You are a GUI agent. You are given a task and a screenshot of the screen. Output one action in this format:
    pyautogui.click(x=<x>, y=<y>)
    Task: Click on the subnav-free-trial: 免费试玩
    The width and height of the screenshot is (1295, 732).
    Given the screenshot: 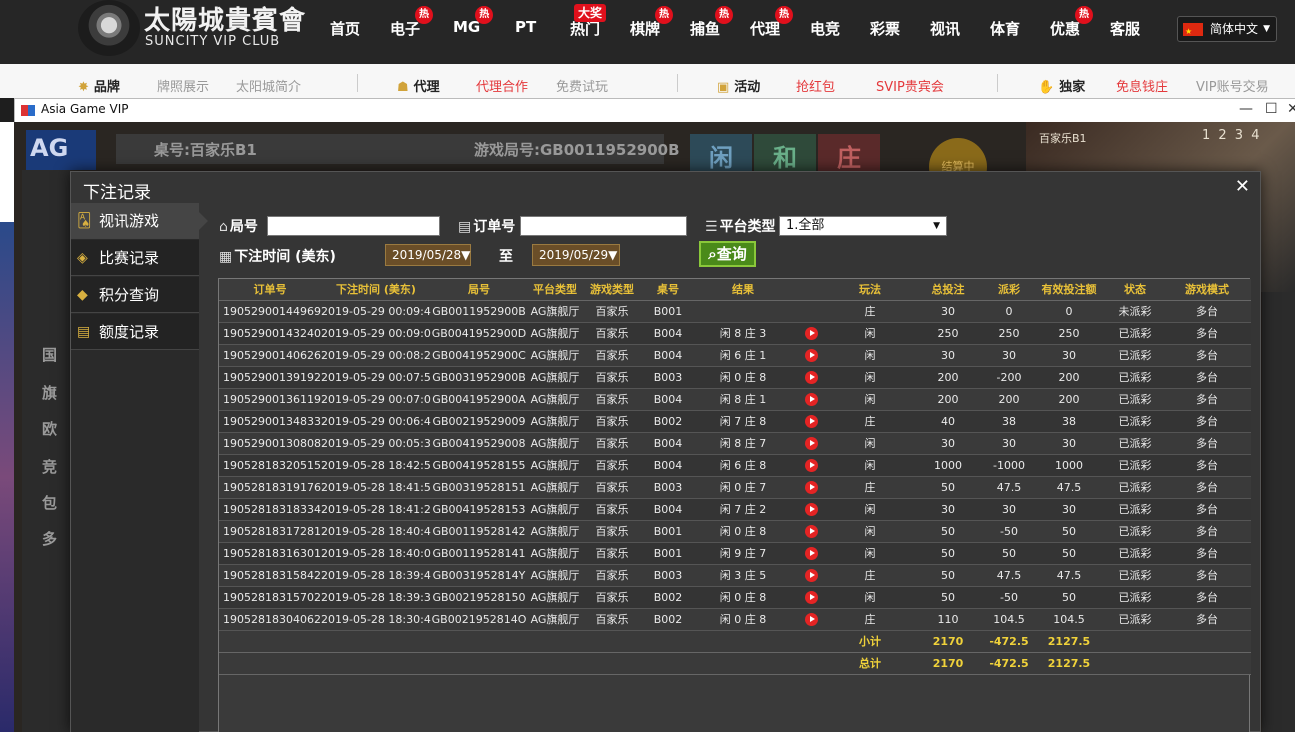 What is the action you would take?
    pyautogui.click(x=582, y=85)
    